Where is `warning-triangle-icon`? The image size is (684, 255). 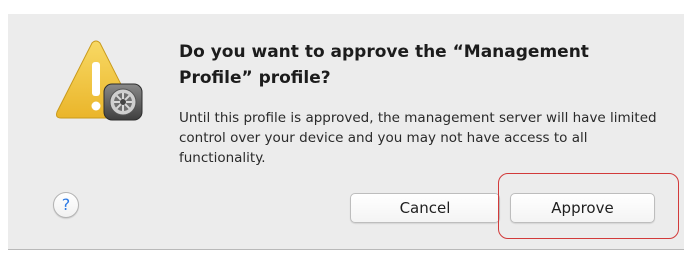 warning-triangle-icon is located at coordinates (99, 80).